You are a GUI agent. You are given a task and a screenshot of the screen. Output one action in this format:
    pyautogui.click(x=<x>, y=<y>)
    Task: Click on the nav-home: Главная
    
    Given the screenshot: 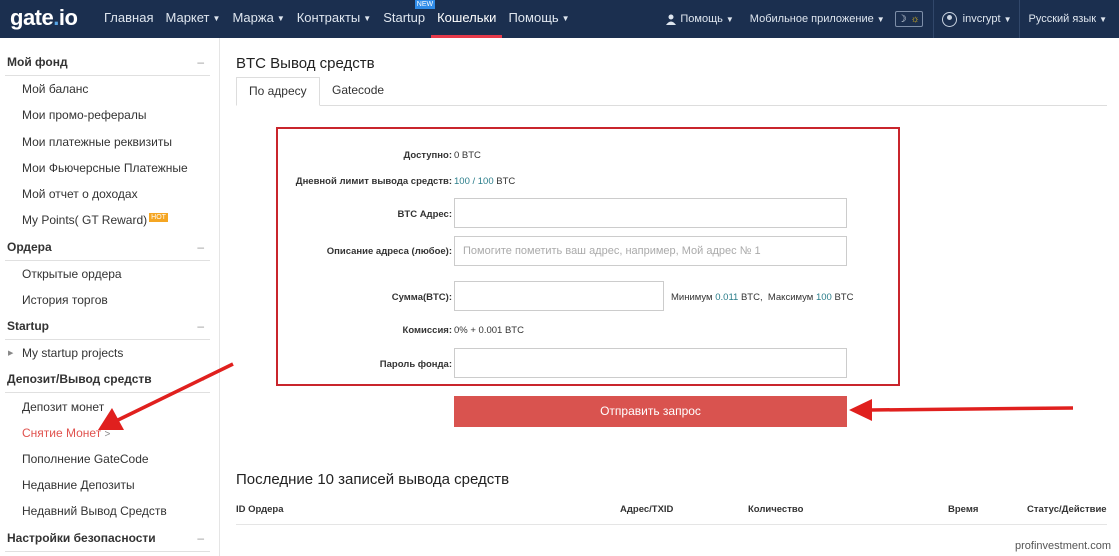 What is the action you would take?
    pyautogui.click(x=128, y=19)
    